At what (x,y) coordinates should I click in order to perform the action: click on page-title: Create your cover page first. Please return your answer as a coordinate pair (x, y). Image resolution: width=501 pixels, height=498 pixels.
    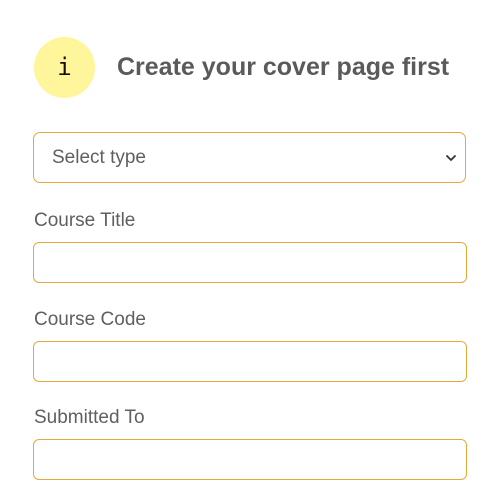
    Looking at the image, I should click on (283, 66).